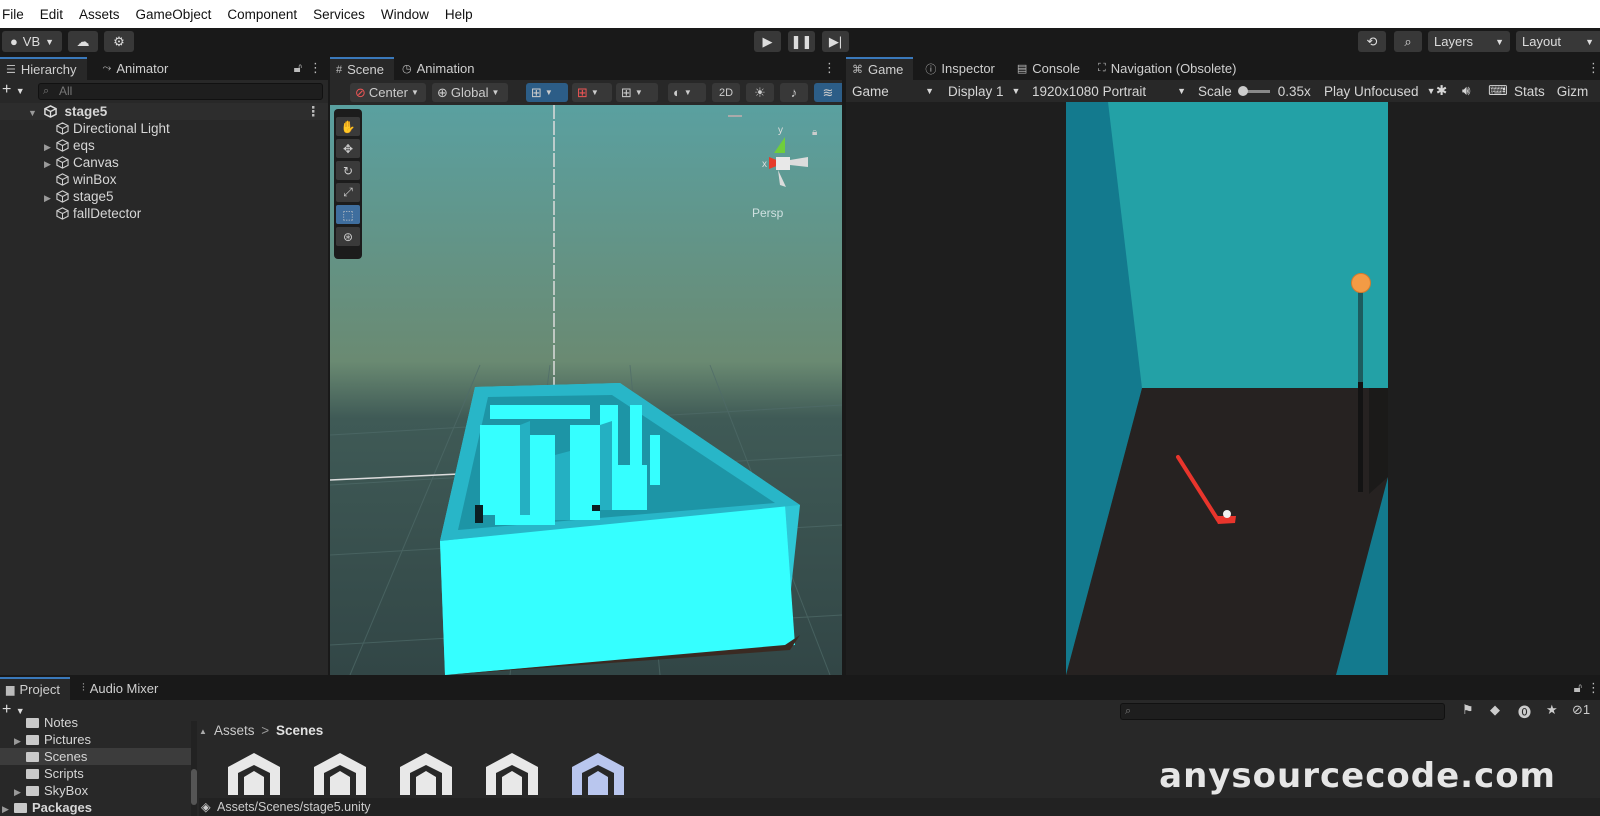 This screenshot has height=816, width=1600. What do you see at coordinates (119, 41) in the screenshot?
I see `collab-button: ⚙` at bounding box center [119, 41].